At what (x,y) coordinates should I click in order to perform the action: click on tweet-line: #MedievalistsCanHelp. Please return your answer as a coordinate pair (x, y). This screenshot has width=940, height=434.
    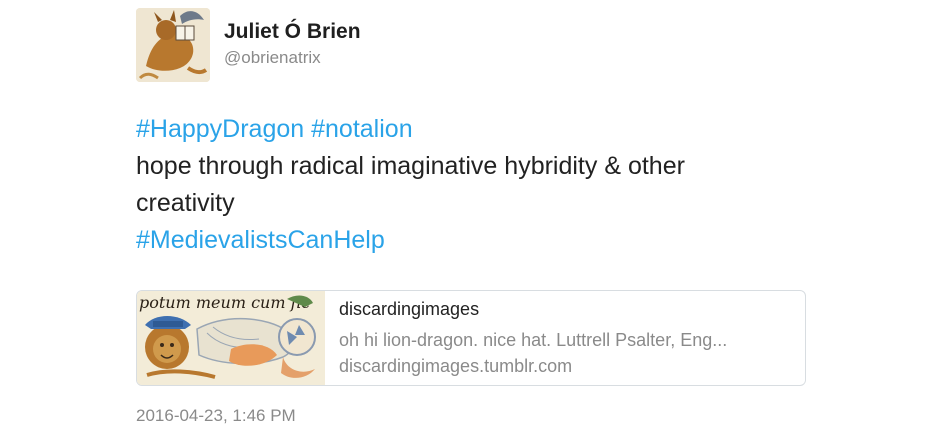
    Looking at the image, I should click on (476, 240).